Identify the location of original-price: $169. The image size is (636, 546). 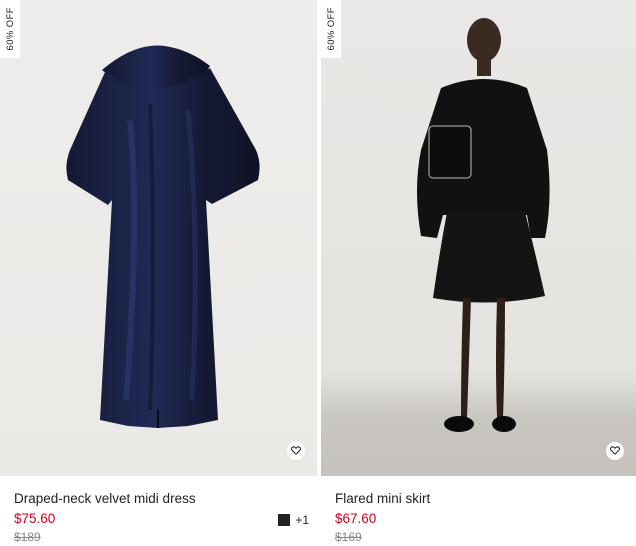
(348, 537).